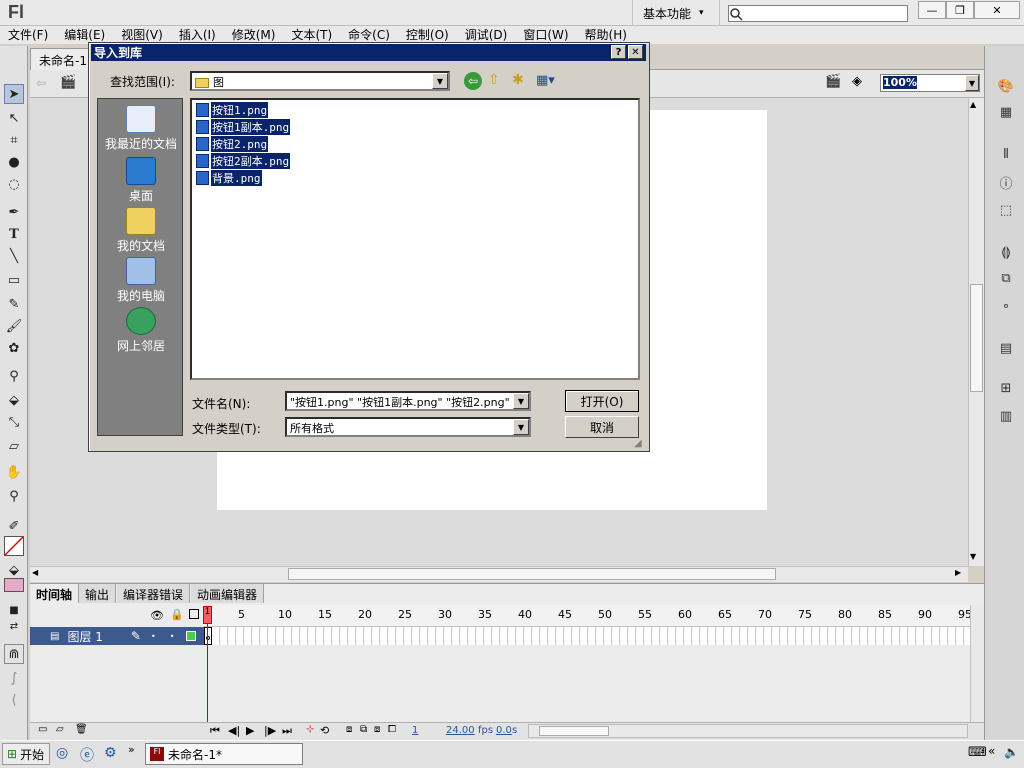 The height and width of the screenshot is (768, 1024). I want to click on edit-multiple-frames-icon: ⧈, so click(377, 729).